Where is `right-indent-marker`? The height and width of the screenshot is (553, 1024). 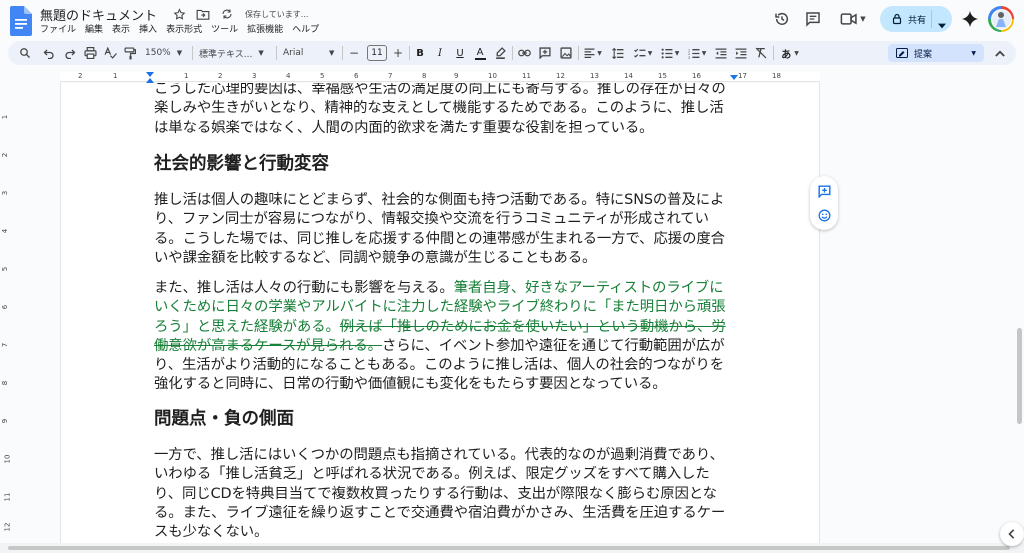 right-indent-marker is located at coordinates (734, 77).